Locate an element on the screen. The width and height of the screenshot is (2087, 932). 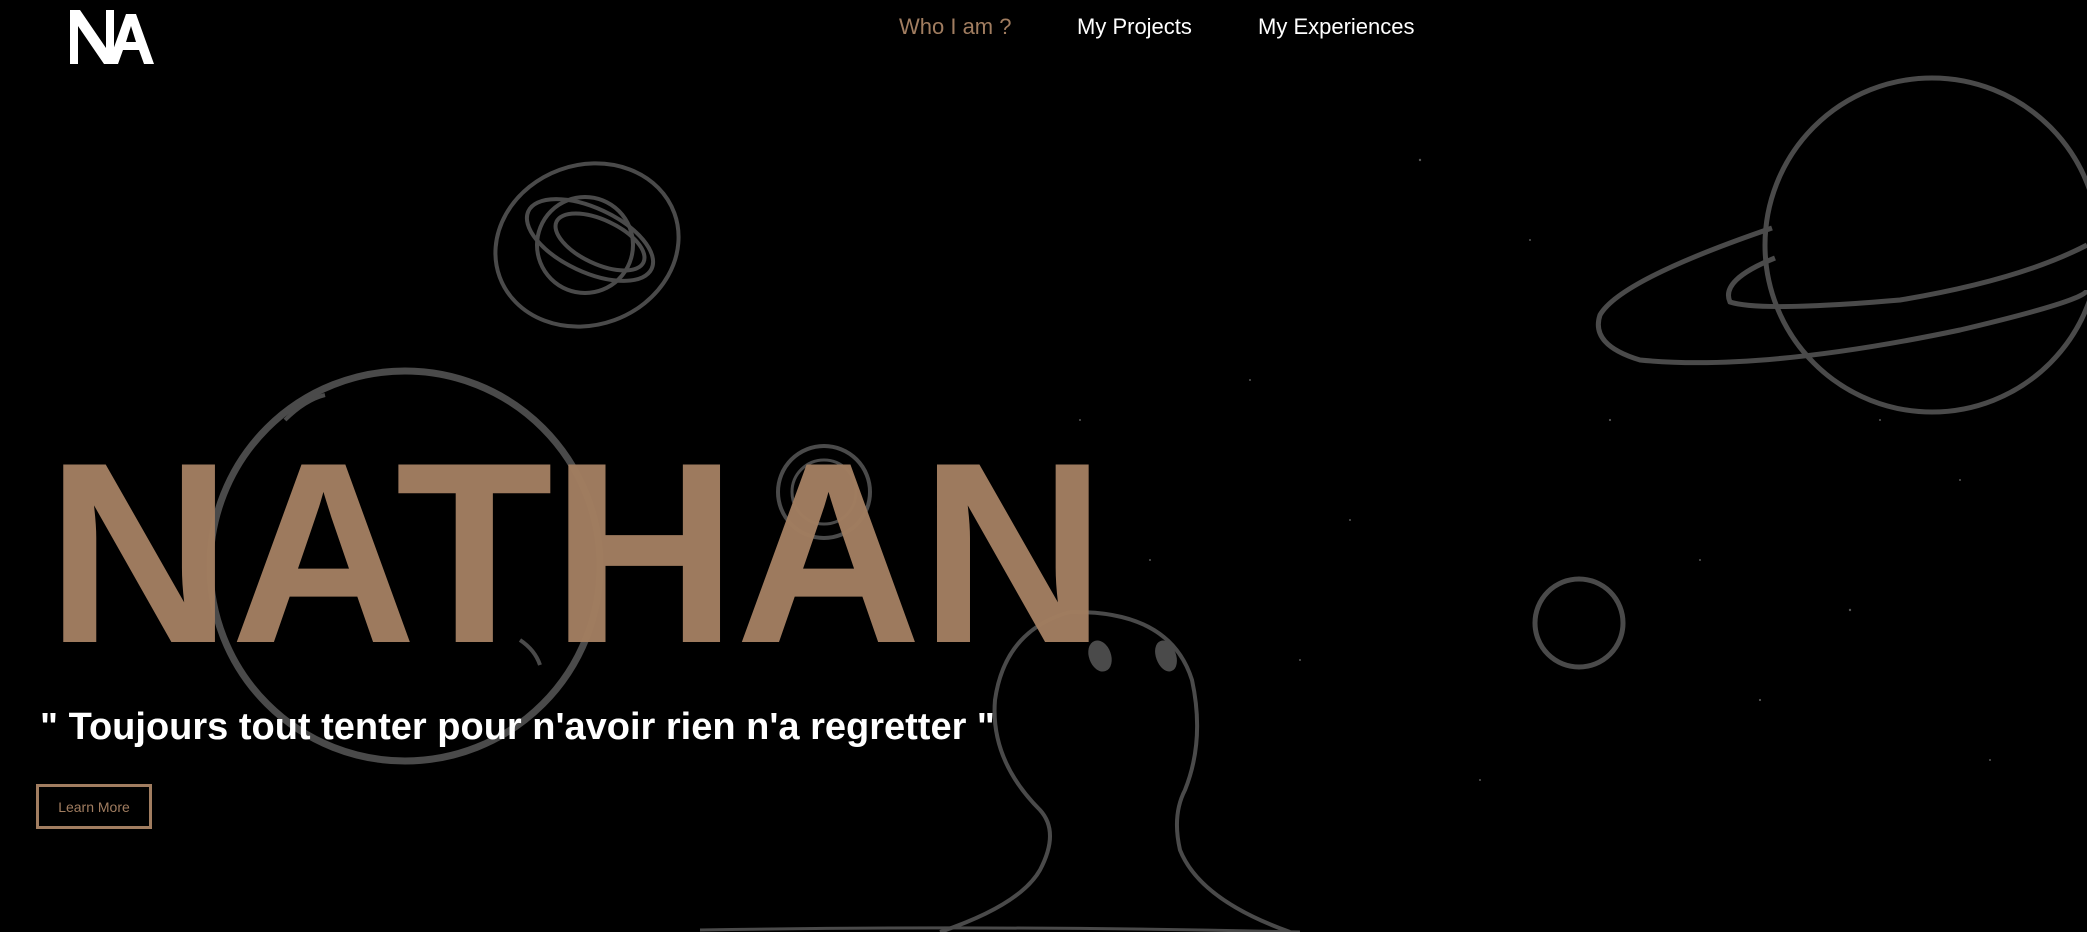
moon-icon is located at coordinates (1579, 623).